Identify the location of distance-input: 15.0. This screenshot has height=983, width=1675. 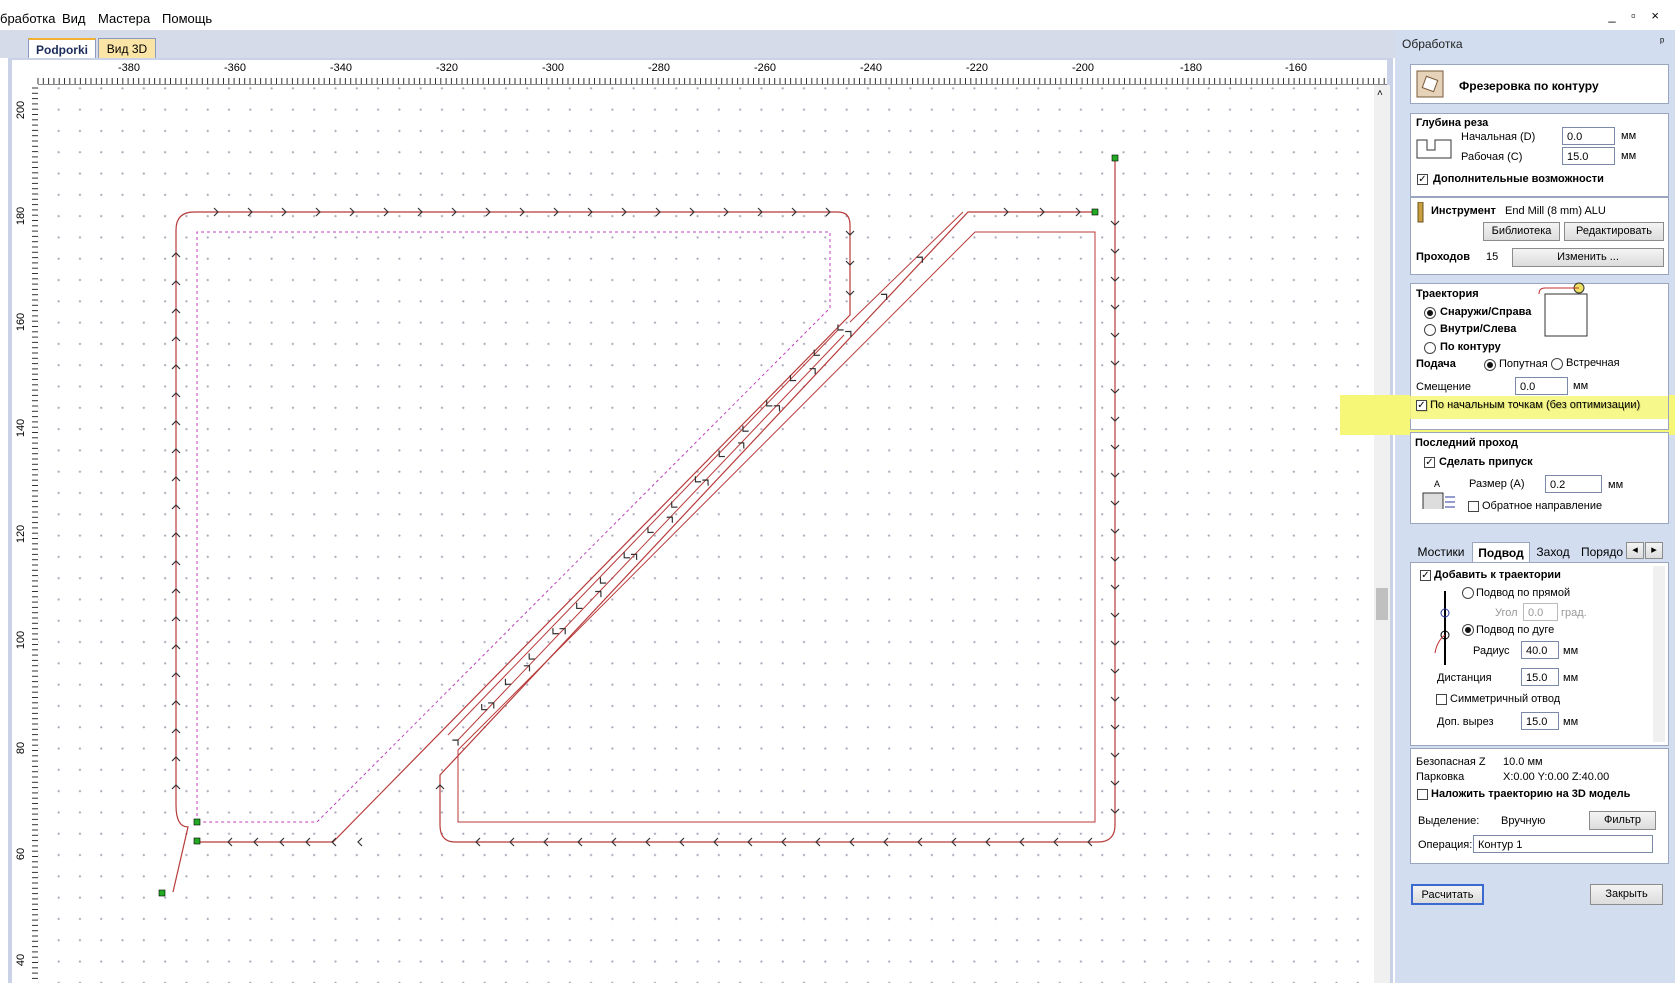
(1540, 677).